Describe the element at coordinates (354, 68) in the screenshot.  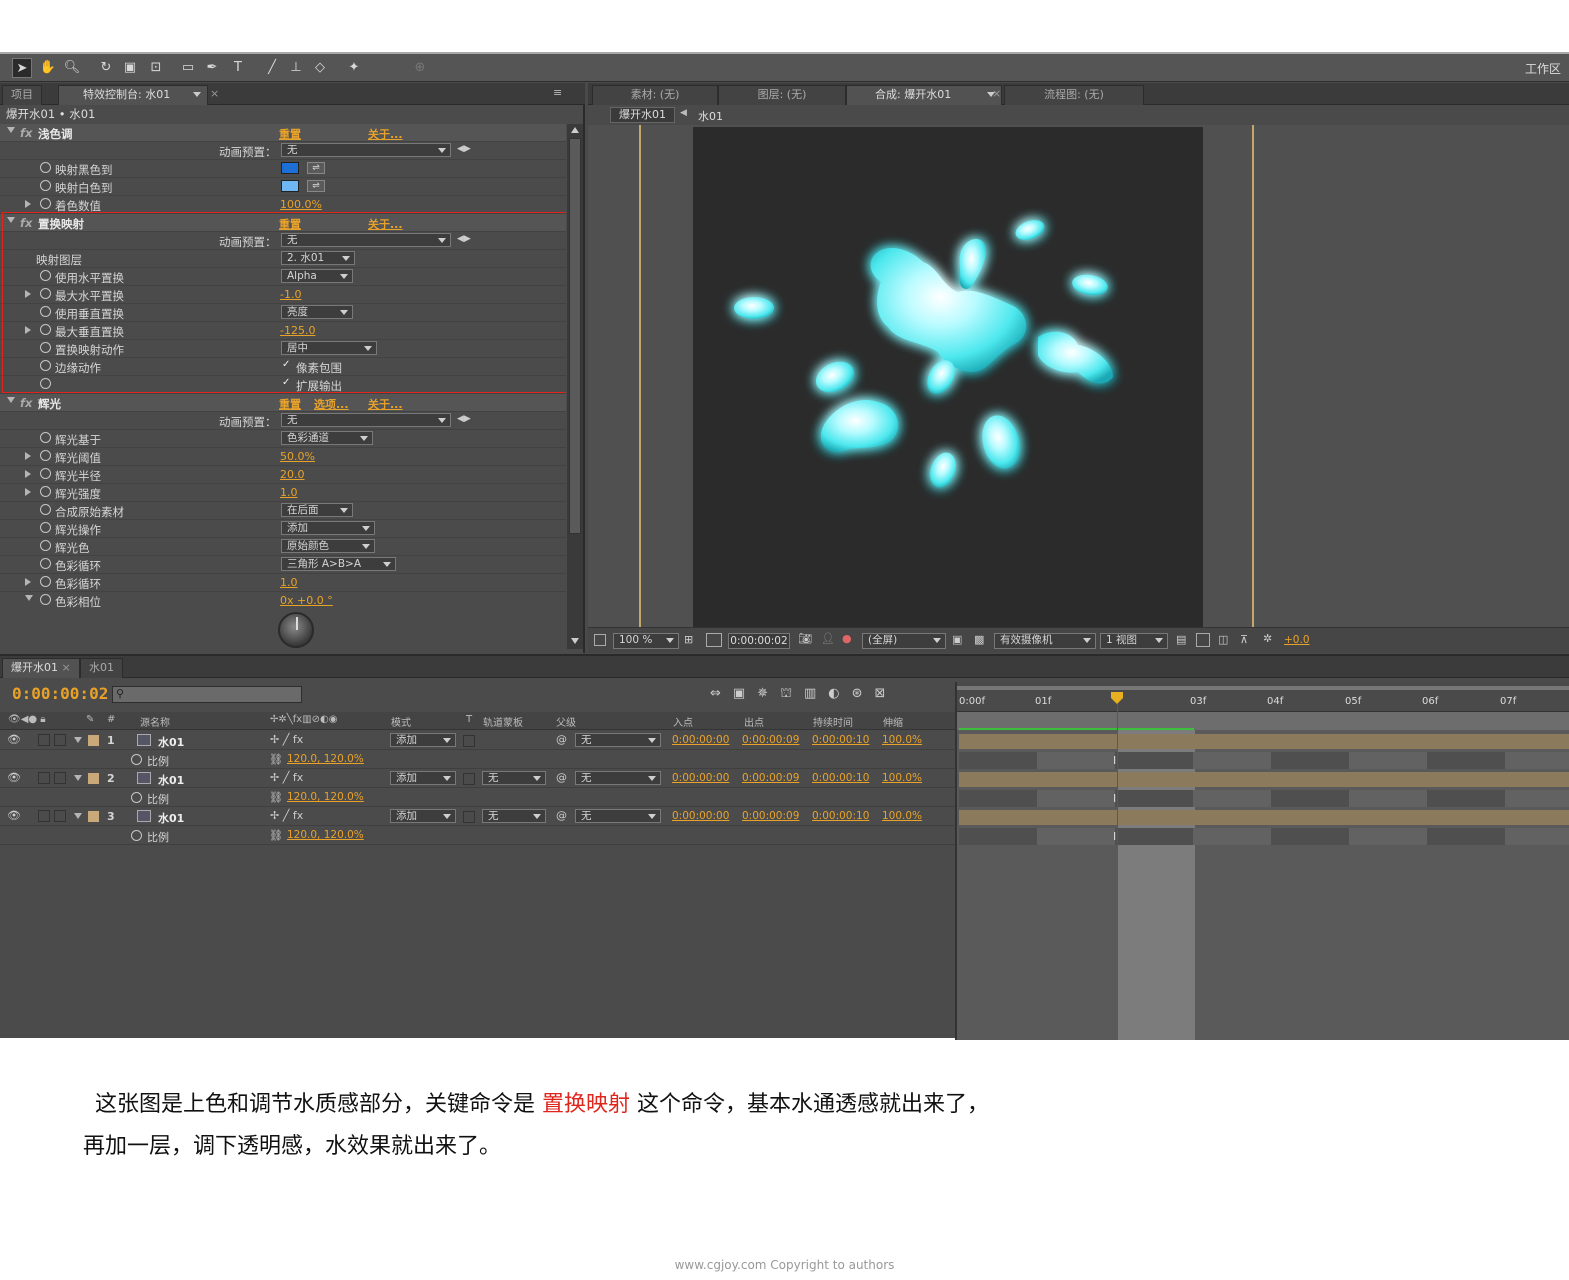
I see `puppet-pin-tool-icon: ✦` at that location.